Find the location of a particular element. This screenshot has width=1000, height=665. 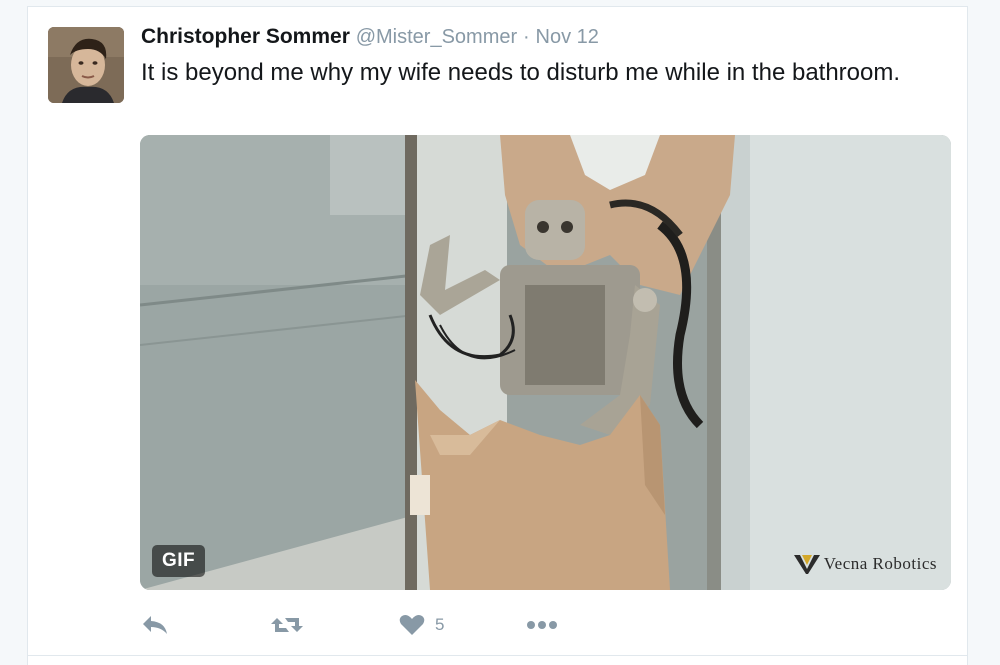

vecna-robotics-watermark: Vecna Robotics is located at coordinates (865, 564).